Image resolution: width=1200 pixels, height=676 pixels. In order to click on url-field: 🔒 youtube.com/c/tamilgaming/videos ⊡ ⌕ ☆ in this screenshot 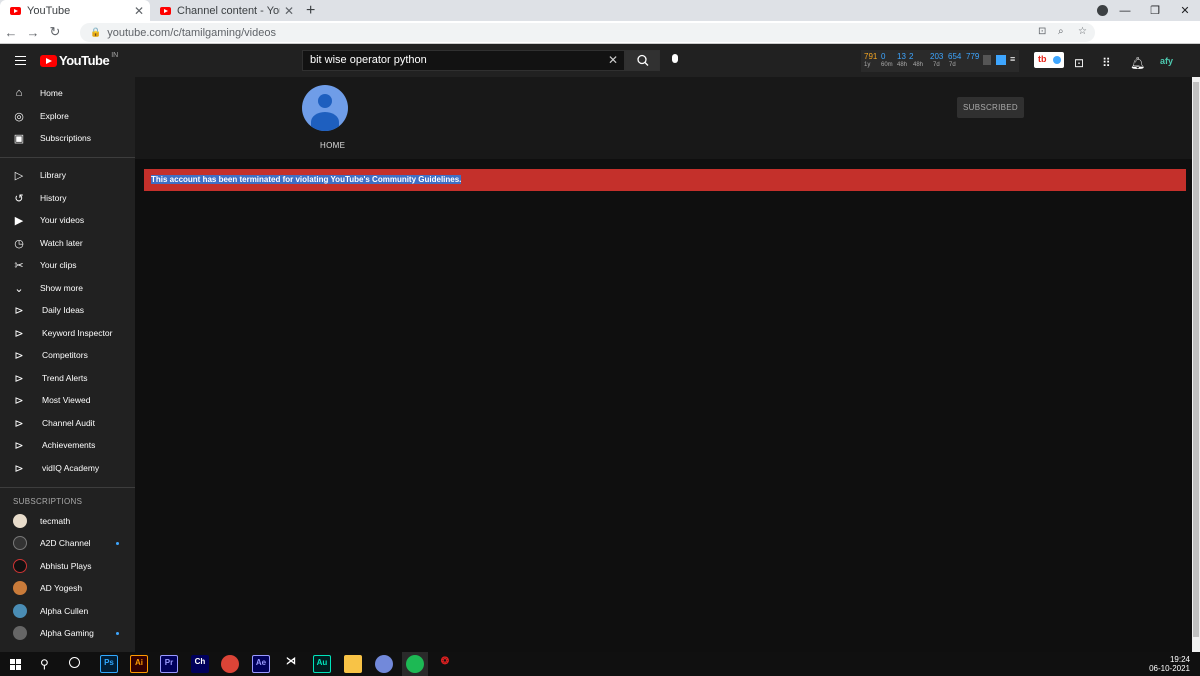, I will do `click(587, 32)`.